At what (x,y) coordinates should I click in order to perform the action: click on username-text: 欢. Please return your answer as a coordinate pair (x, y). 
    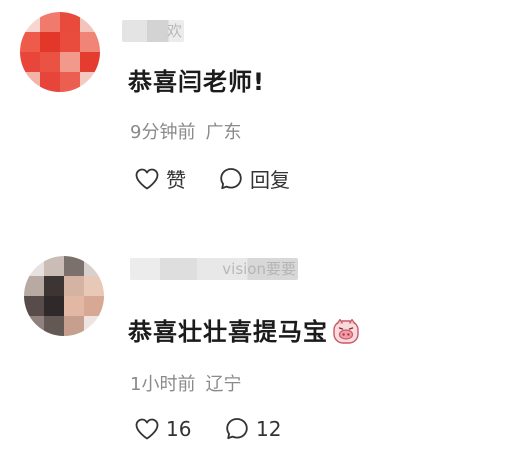
    Looking at the image, I should click on (153, 31).